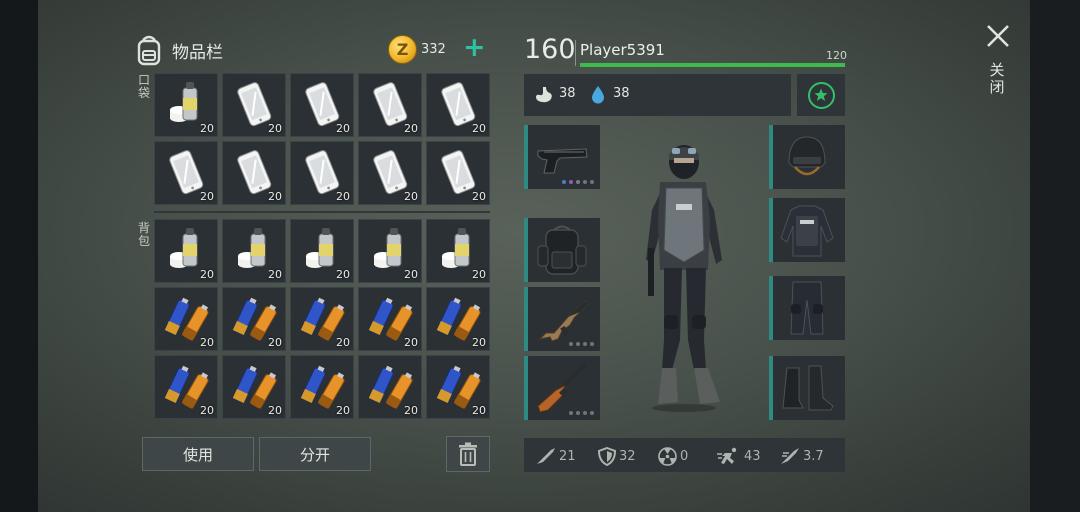 This screenshot has height=512, width=1080. I want to click on knife-icon, so click(546, 456).